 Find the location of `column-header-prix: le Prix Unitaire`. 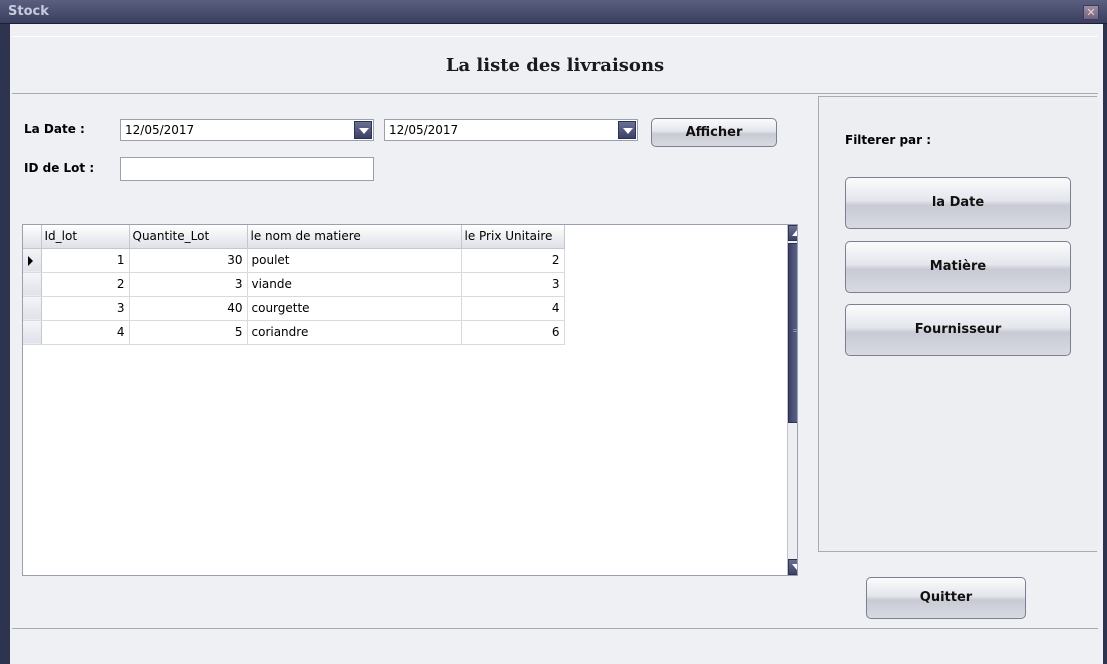

column-header-prix: le Prix Unitaire is located at coordinates (513, 237).